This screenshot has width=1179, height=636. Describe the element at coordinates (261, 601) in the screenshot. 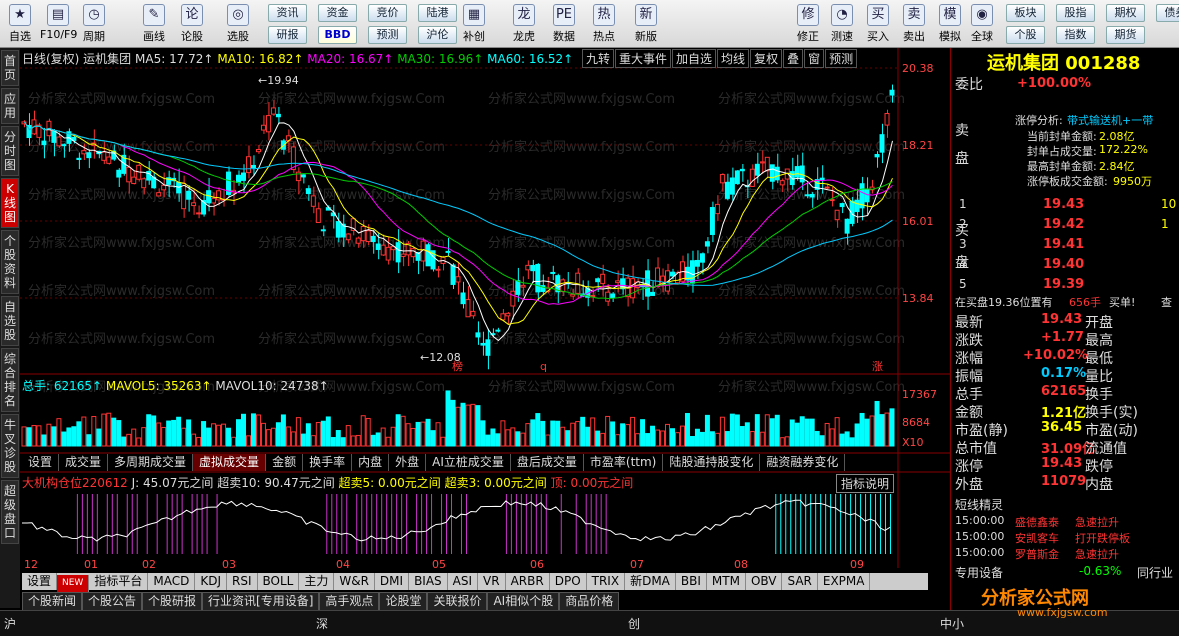

I see `news-tab-3: 行业资讯[专用设备]` at that location.